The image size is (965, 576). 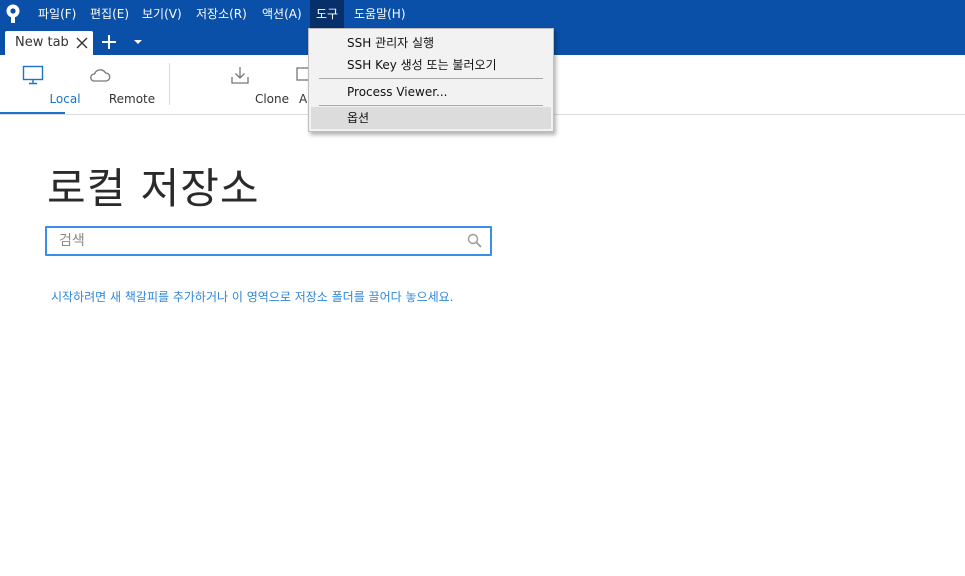 I want to click on page-title: 로컬 저장소, so click(x=153, y=188).